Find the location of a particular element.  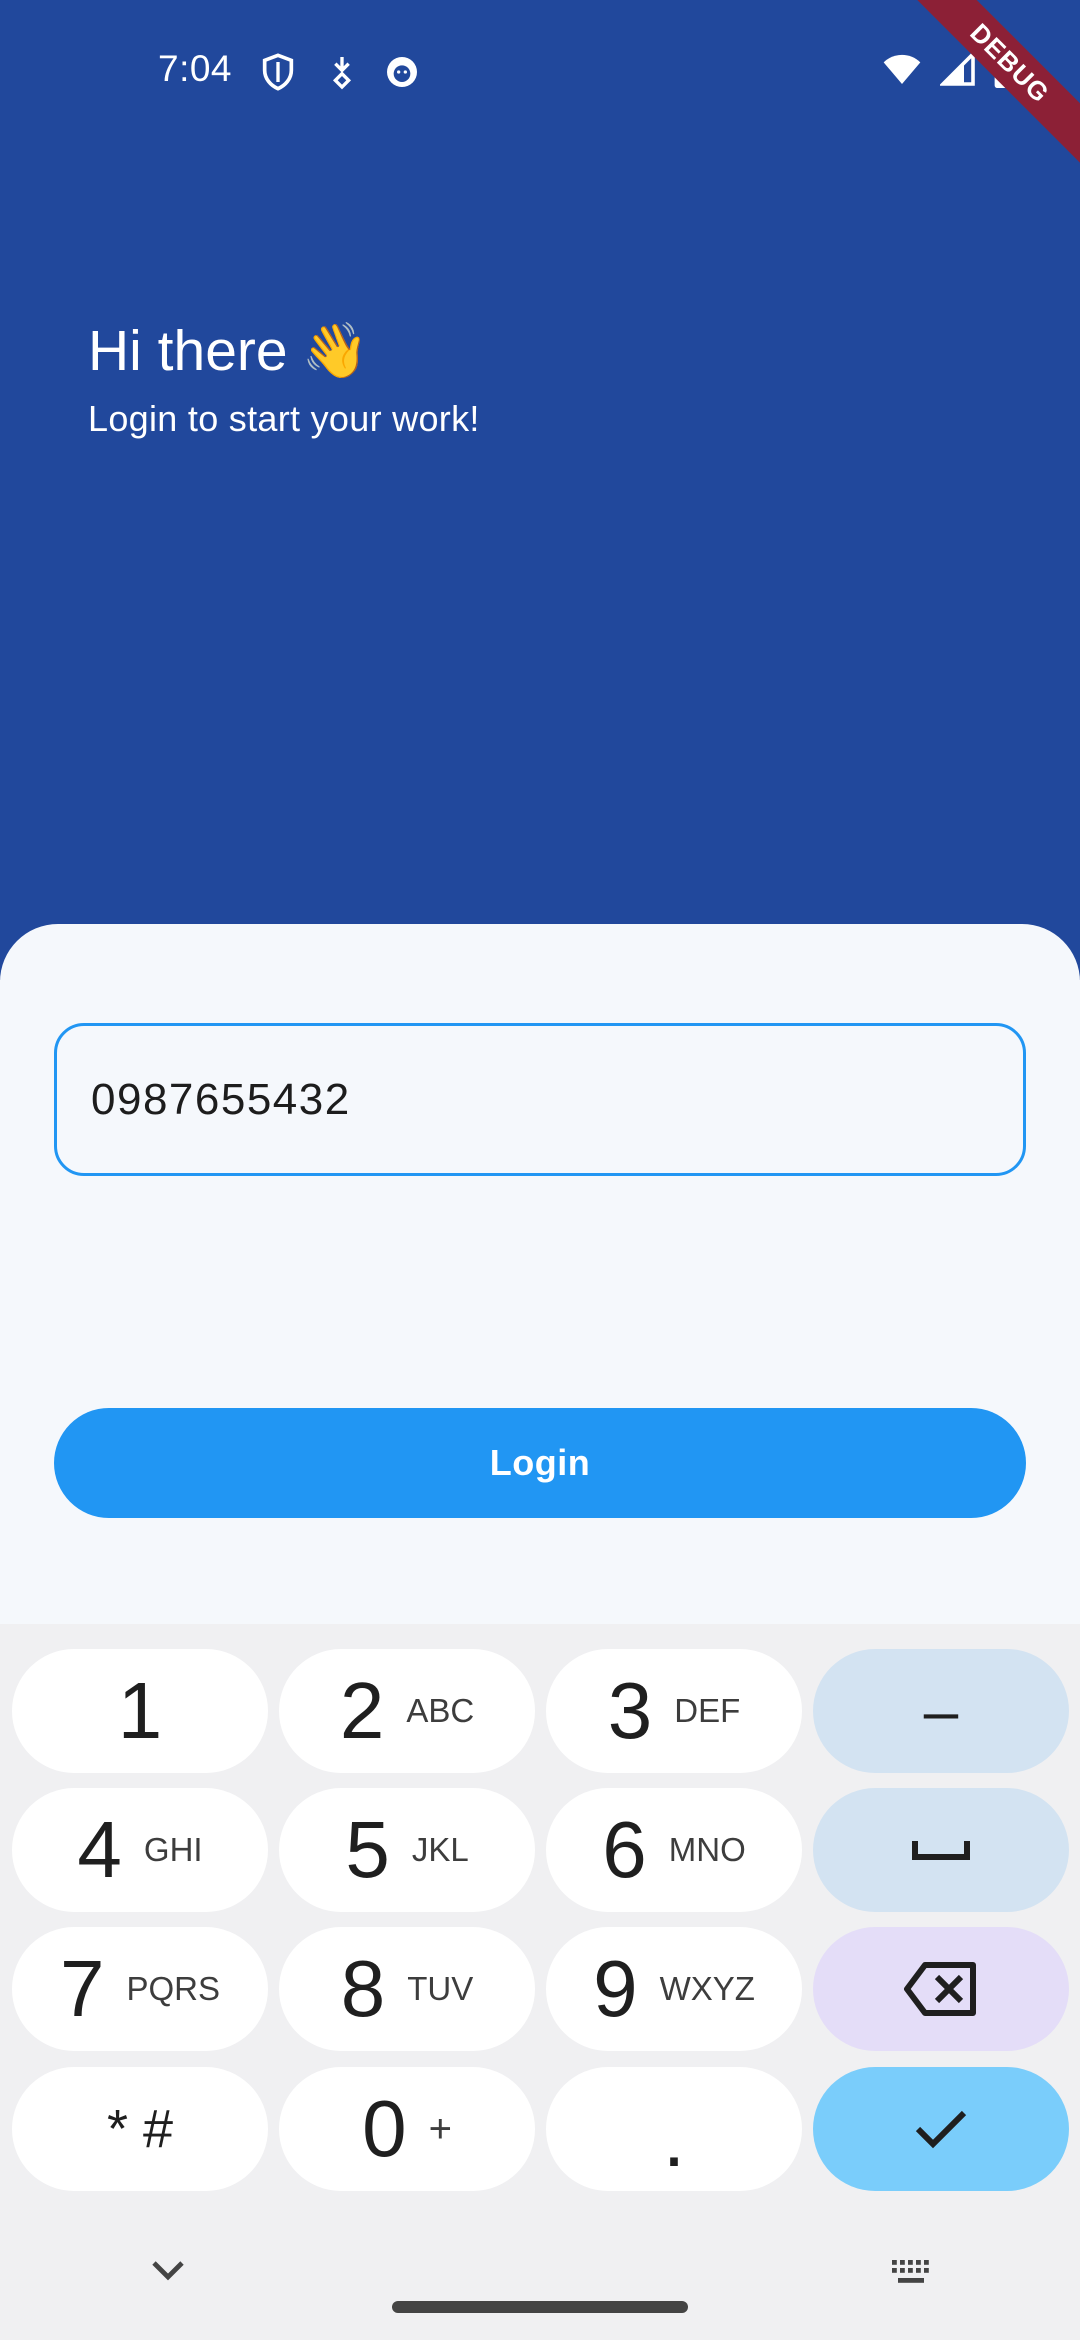

checkmark-icon is located at coordinates (941, 2129).